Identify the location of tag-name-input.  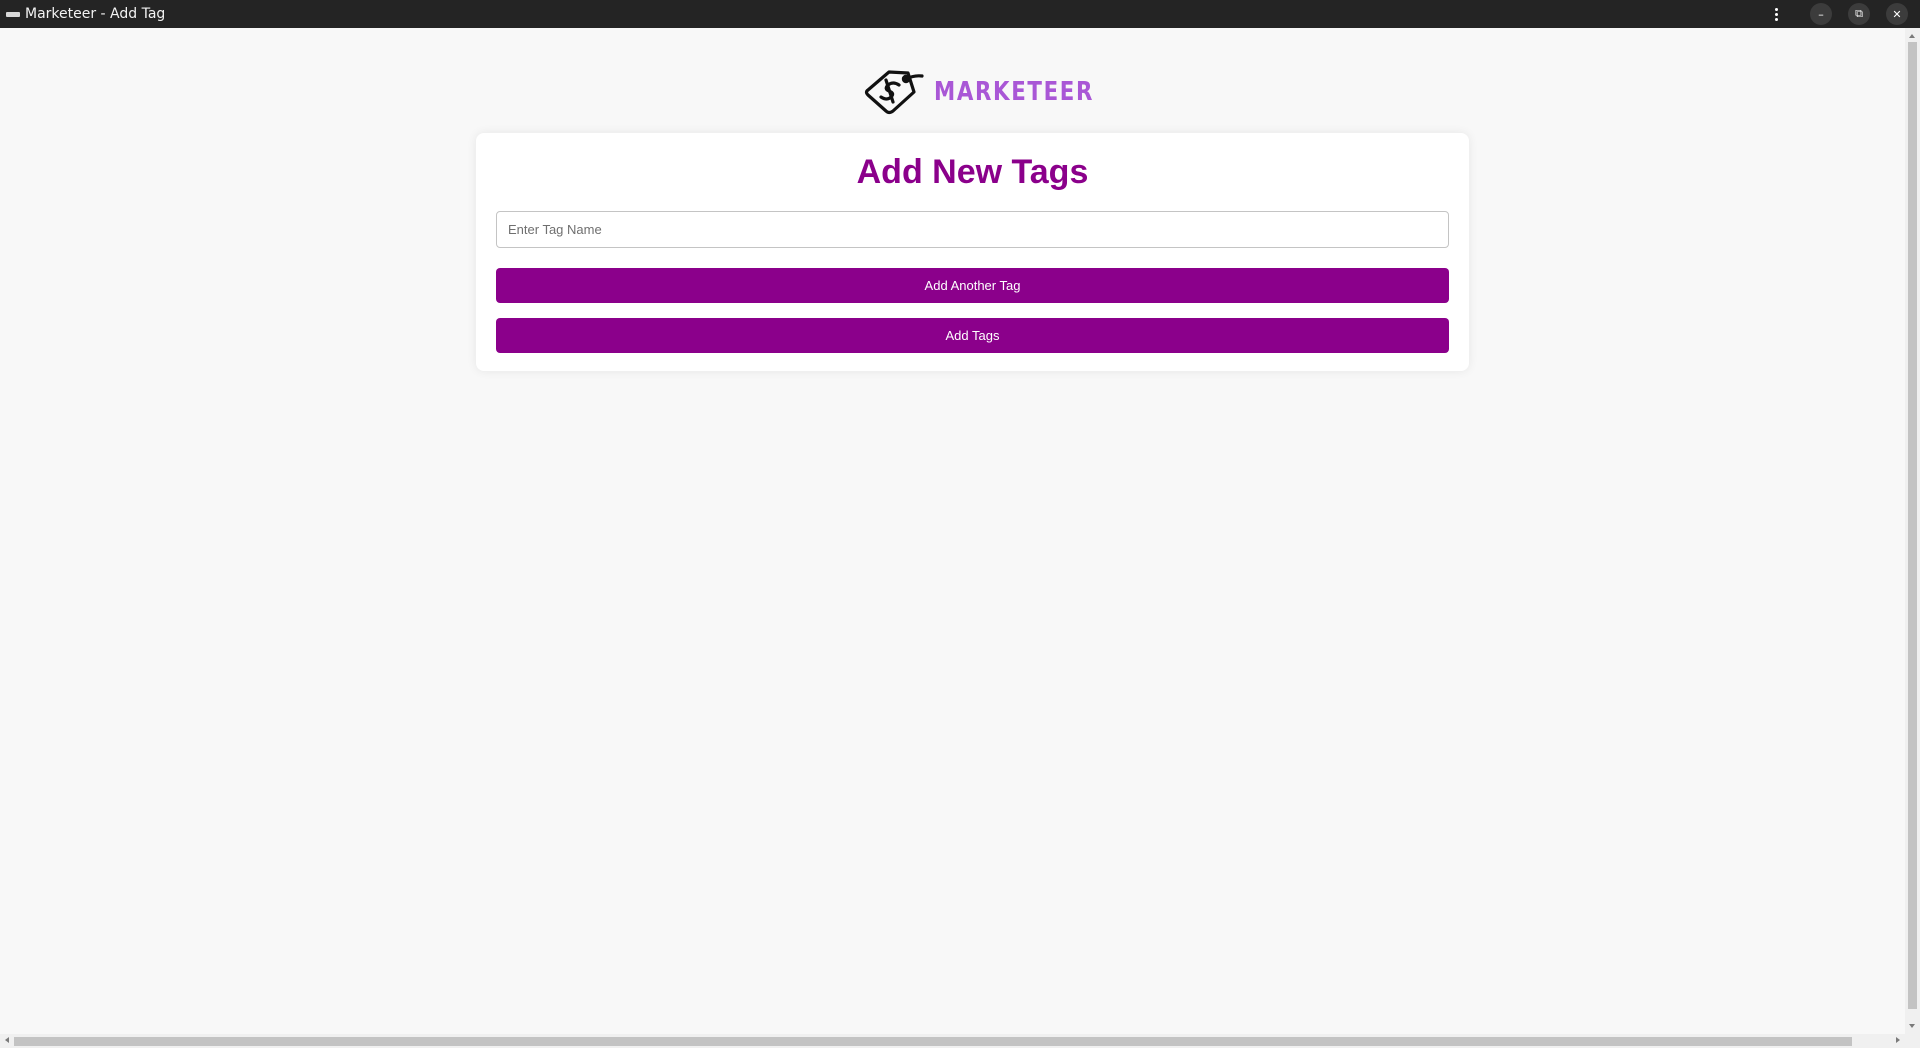
(972, 229).